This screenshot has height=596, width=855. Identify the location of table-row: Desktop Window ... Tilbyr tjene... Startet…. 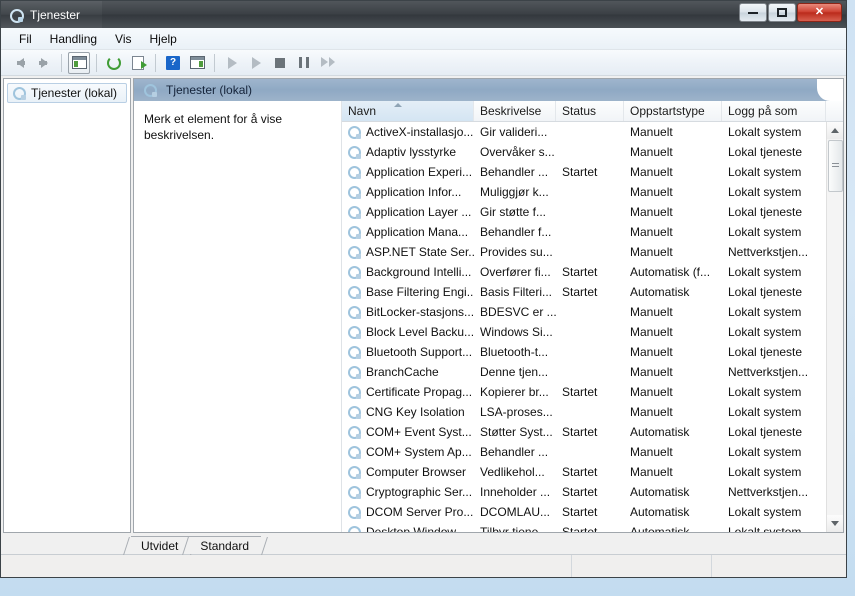
(584, 527).